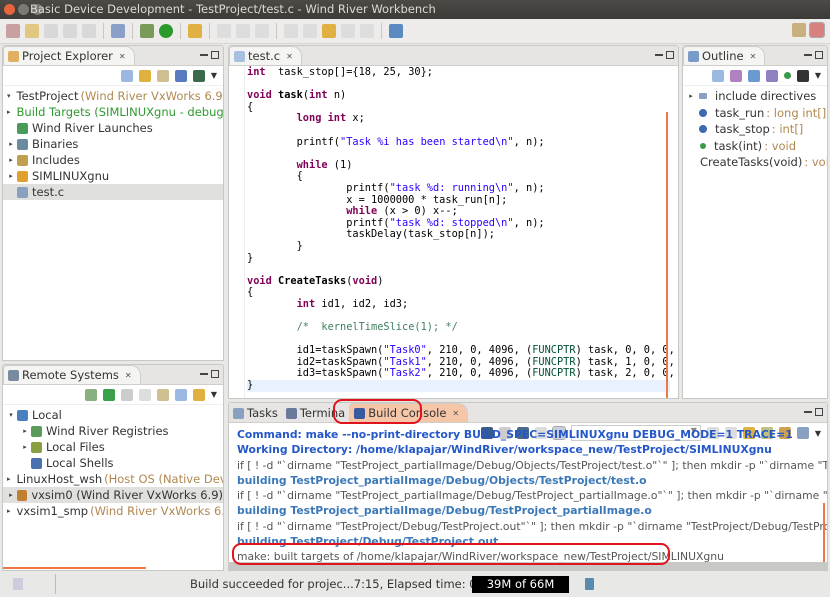 The height and width of the screenshot is (597, 830). What do you see at coordinates (18, 584) in the screenshot?
I see `fast-view-icon` at bounding box center [18, 584].